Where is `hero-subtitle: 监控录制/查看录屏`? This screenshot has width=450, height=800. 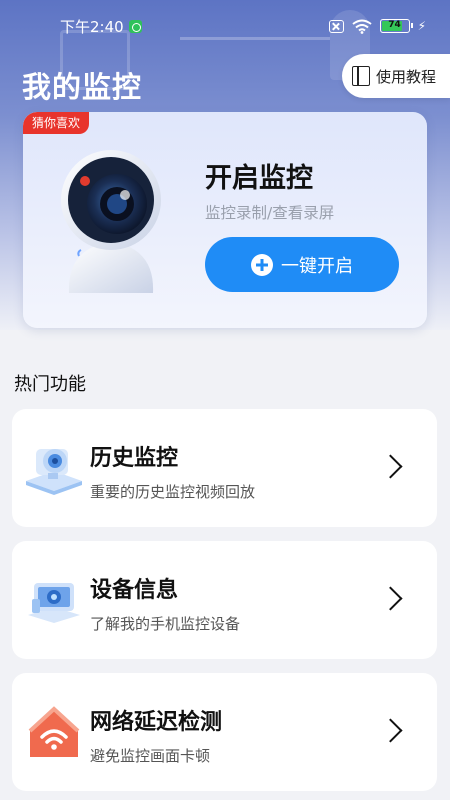
hero-subtitle: 监控录制/查看录屏 is located at coordinates (270, 213).